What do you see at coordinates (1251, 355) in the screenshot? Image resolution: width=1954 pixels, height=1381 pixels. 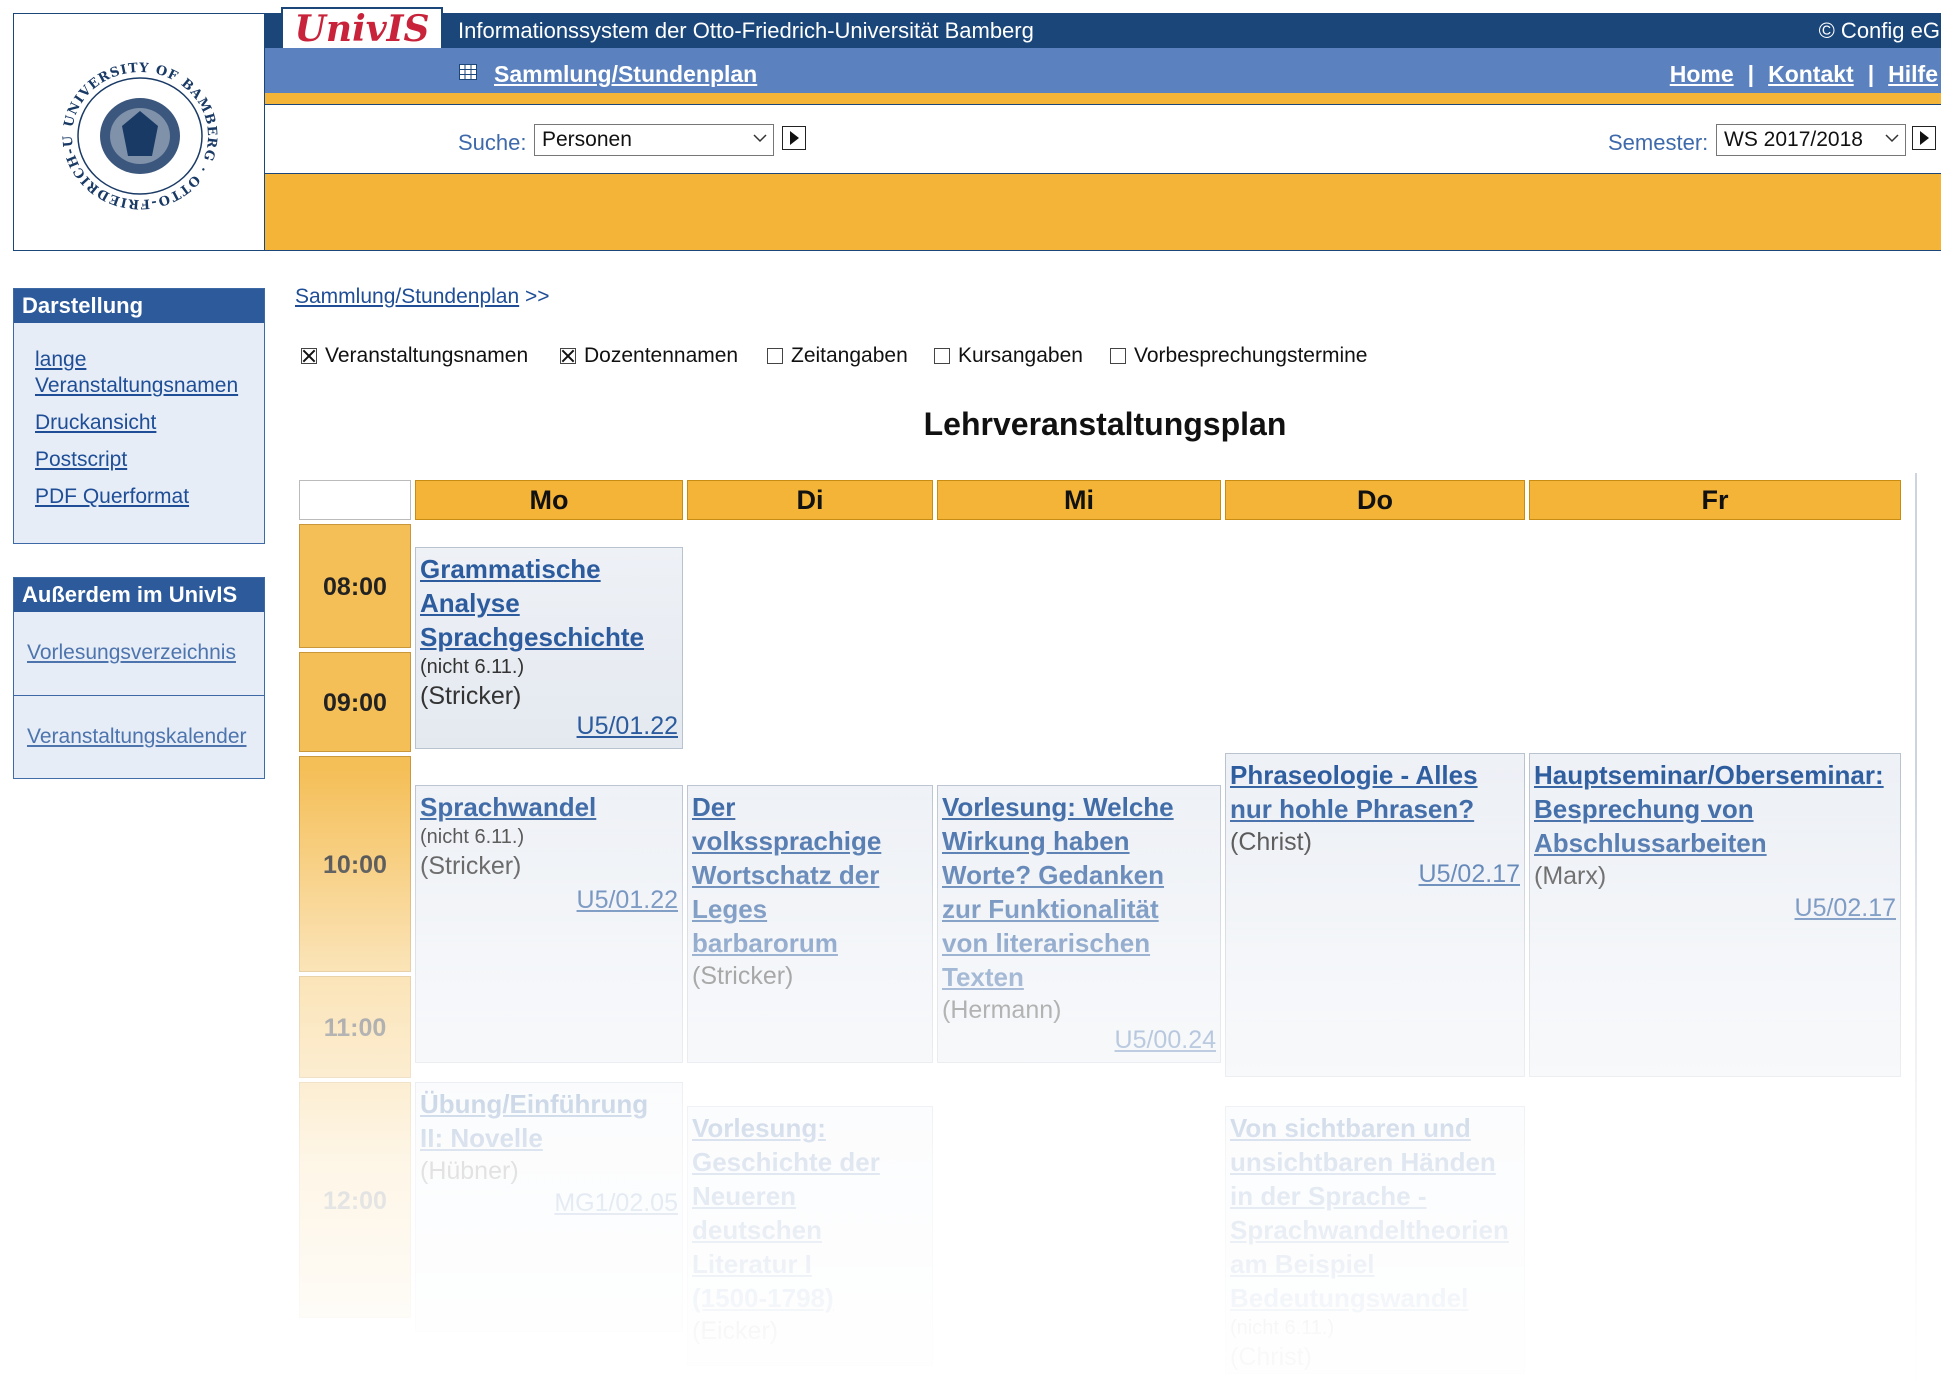 I see `option-label: Vorbesprechungstermine` at bounding box center [1251, 355].